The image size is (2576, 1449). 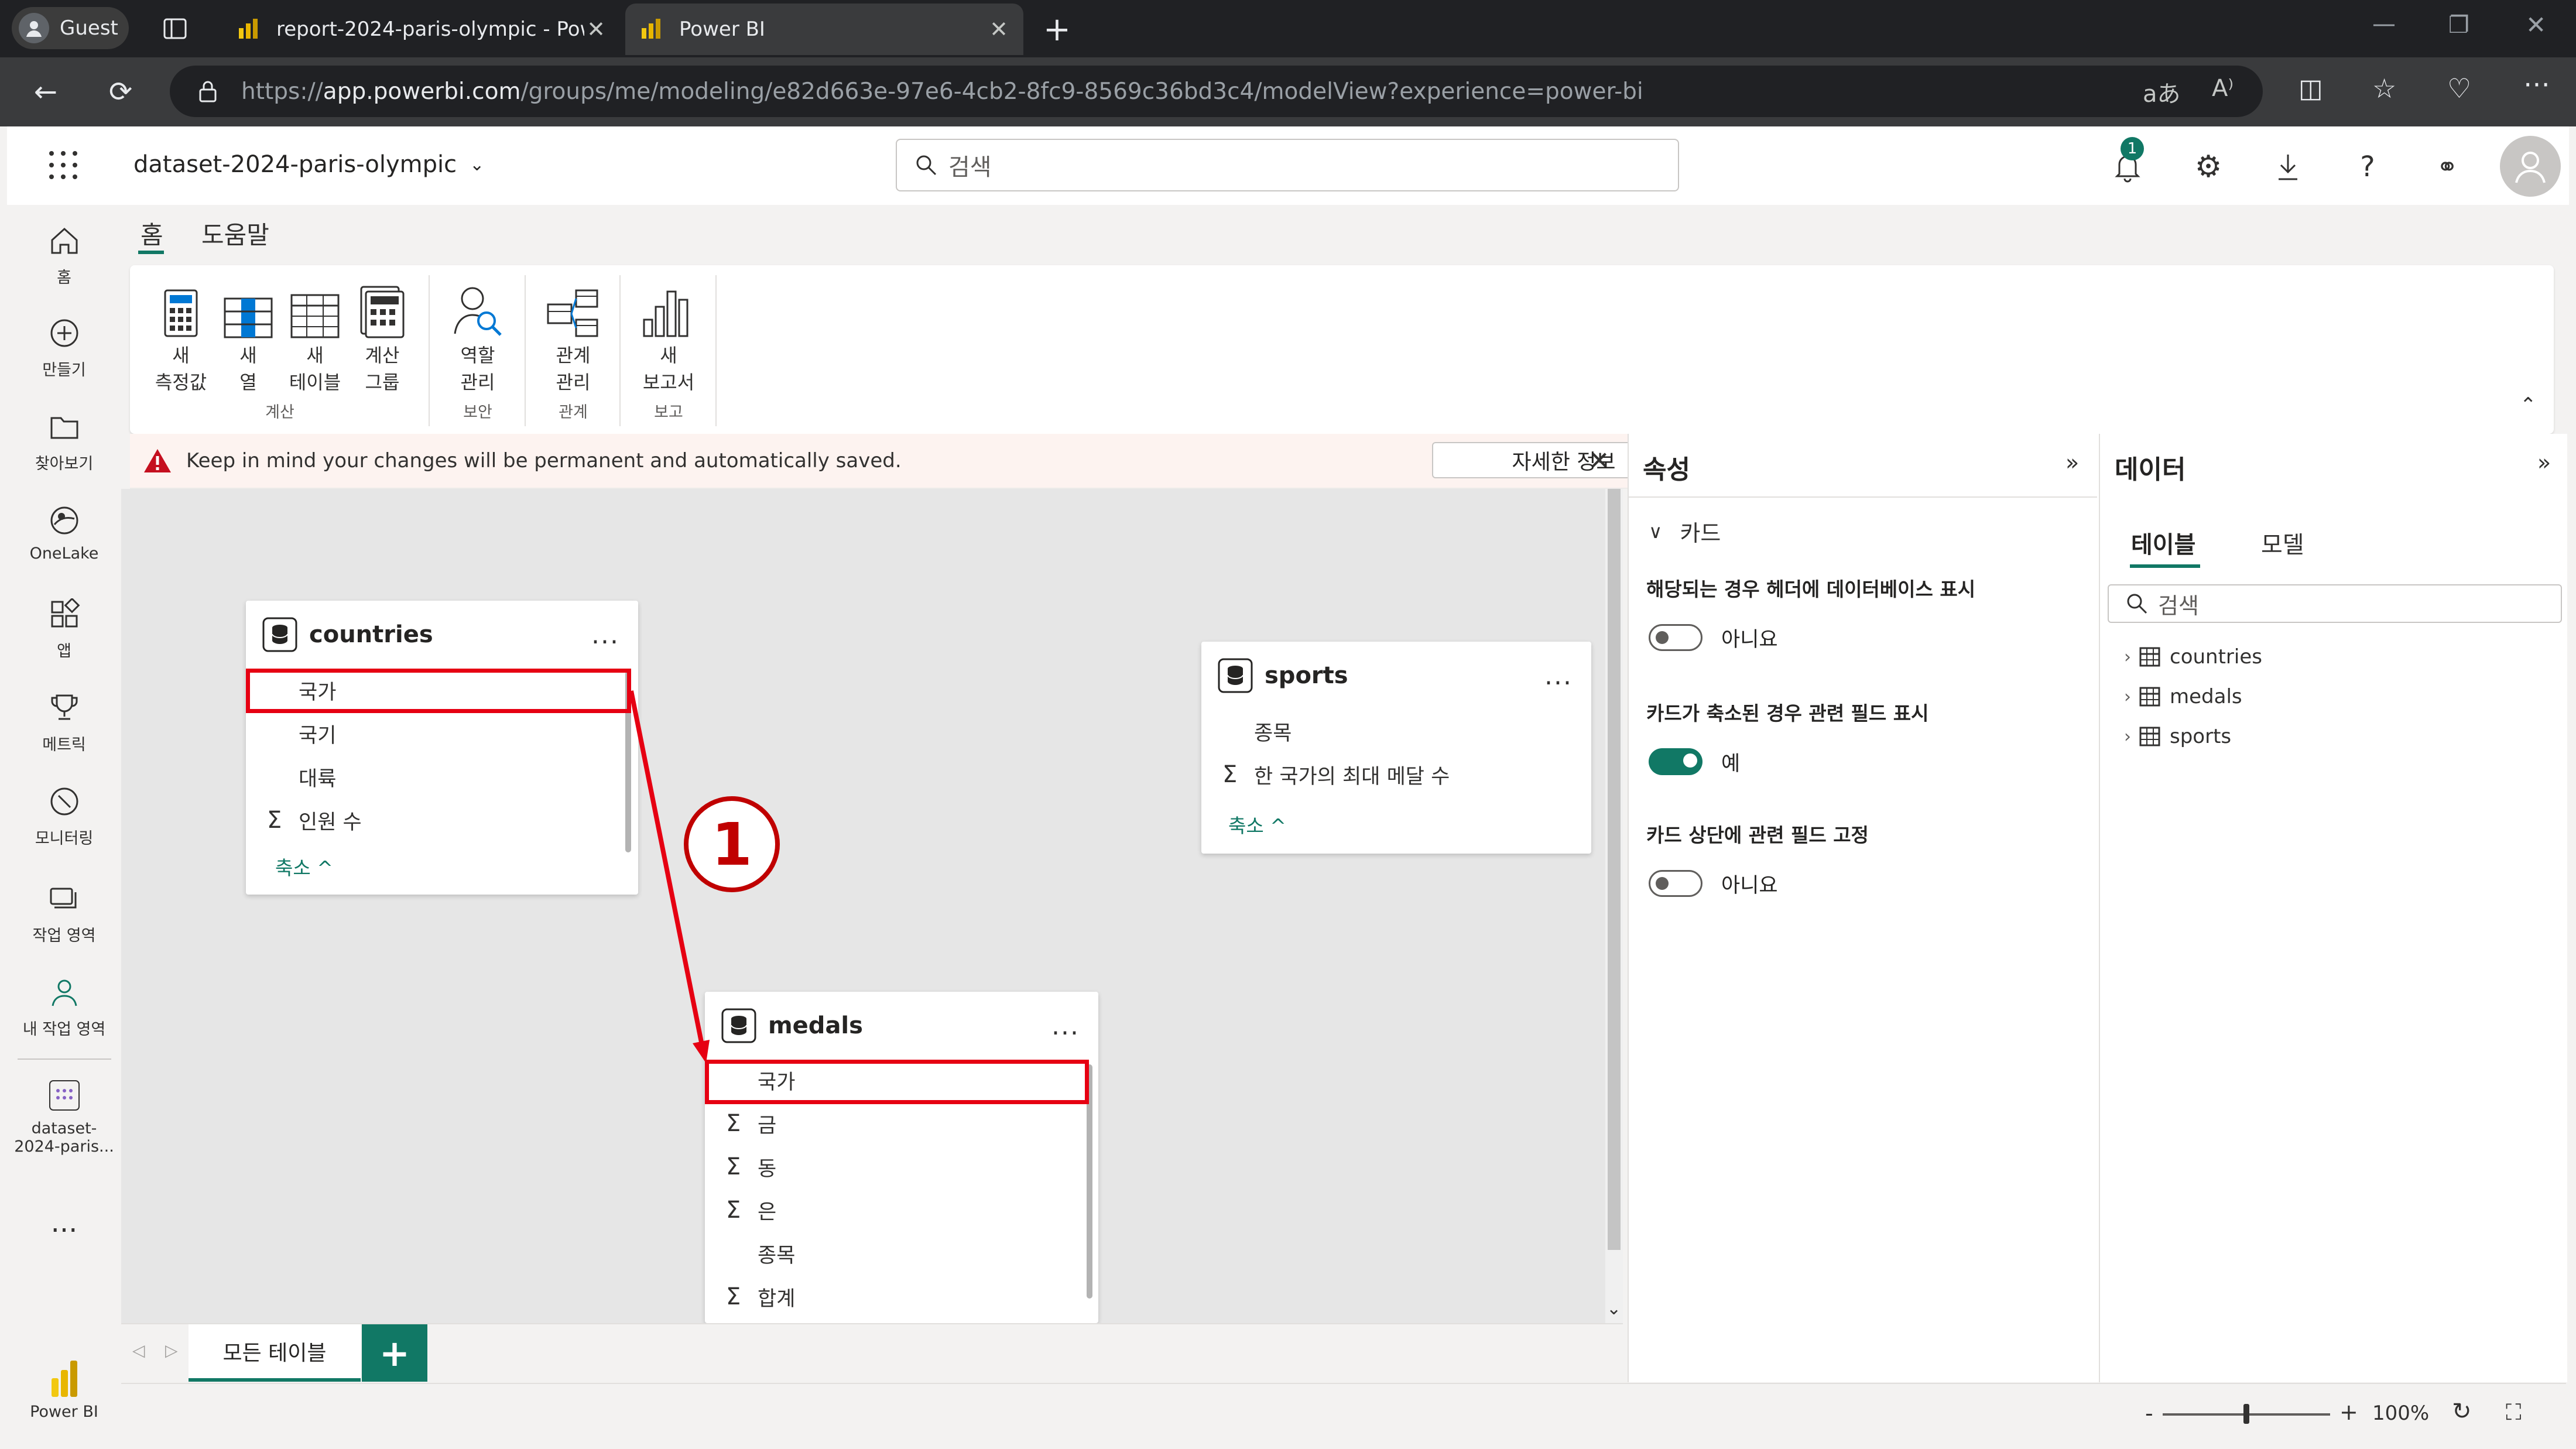 I want to click on data-tab-indicator, so click(x=2165, y=566).